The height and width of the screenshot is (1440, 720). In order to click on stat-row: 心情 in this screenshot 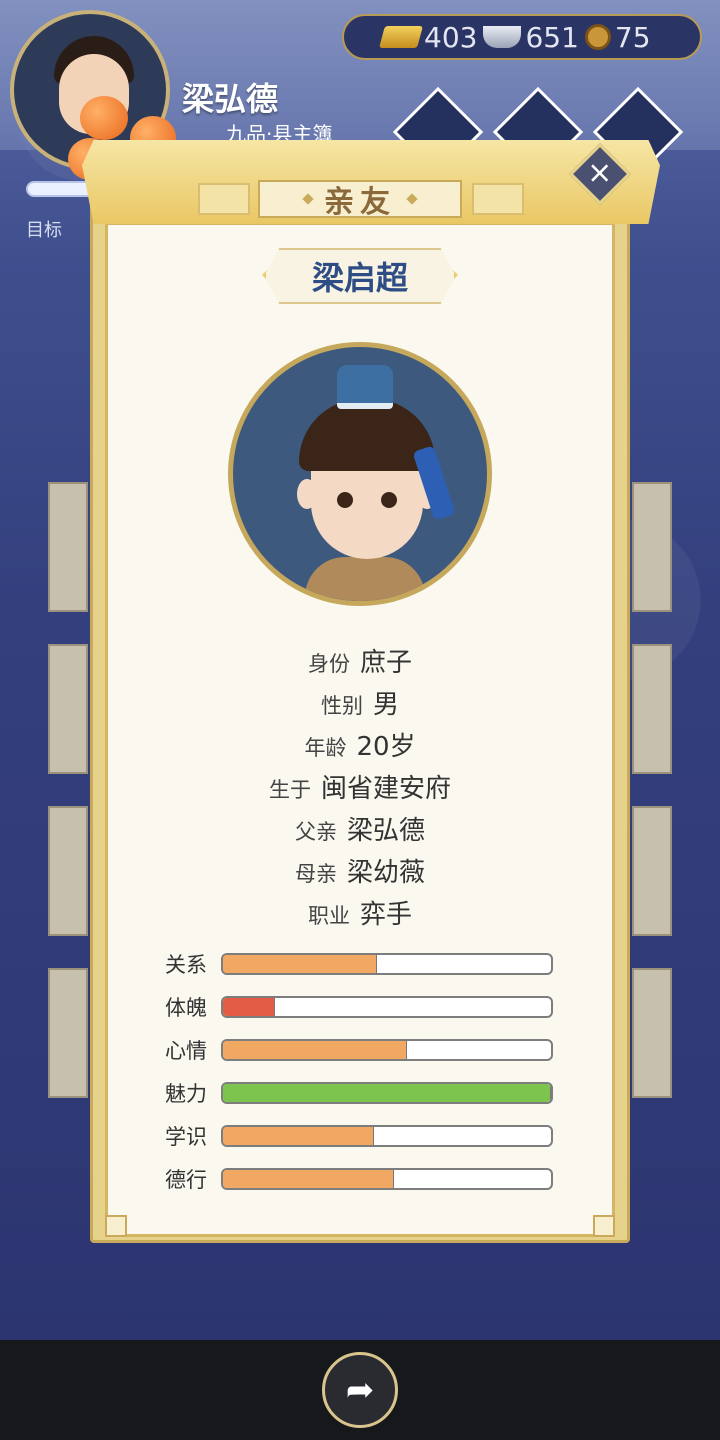, I will do `click(365, 1049)`.